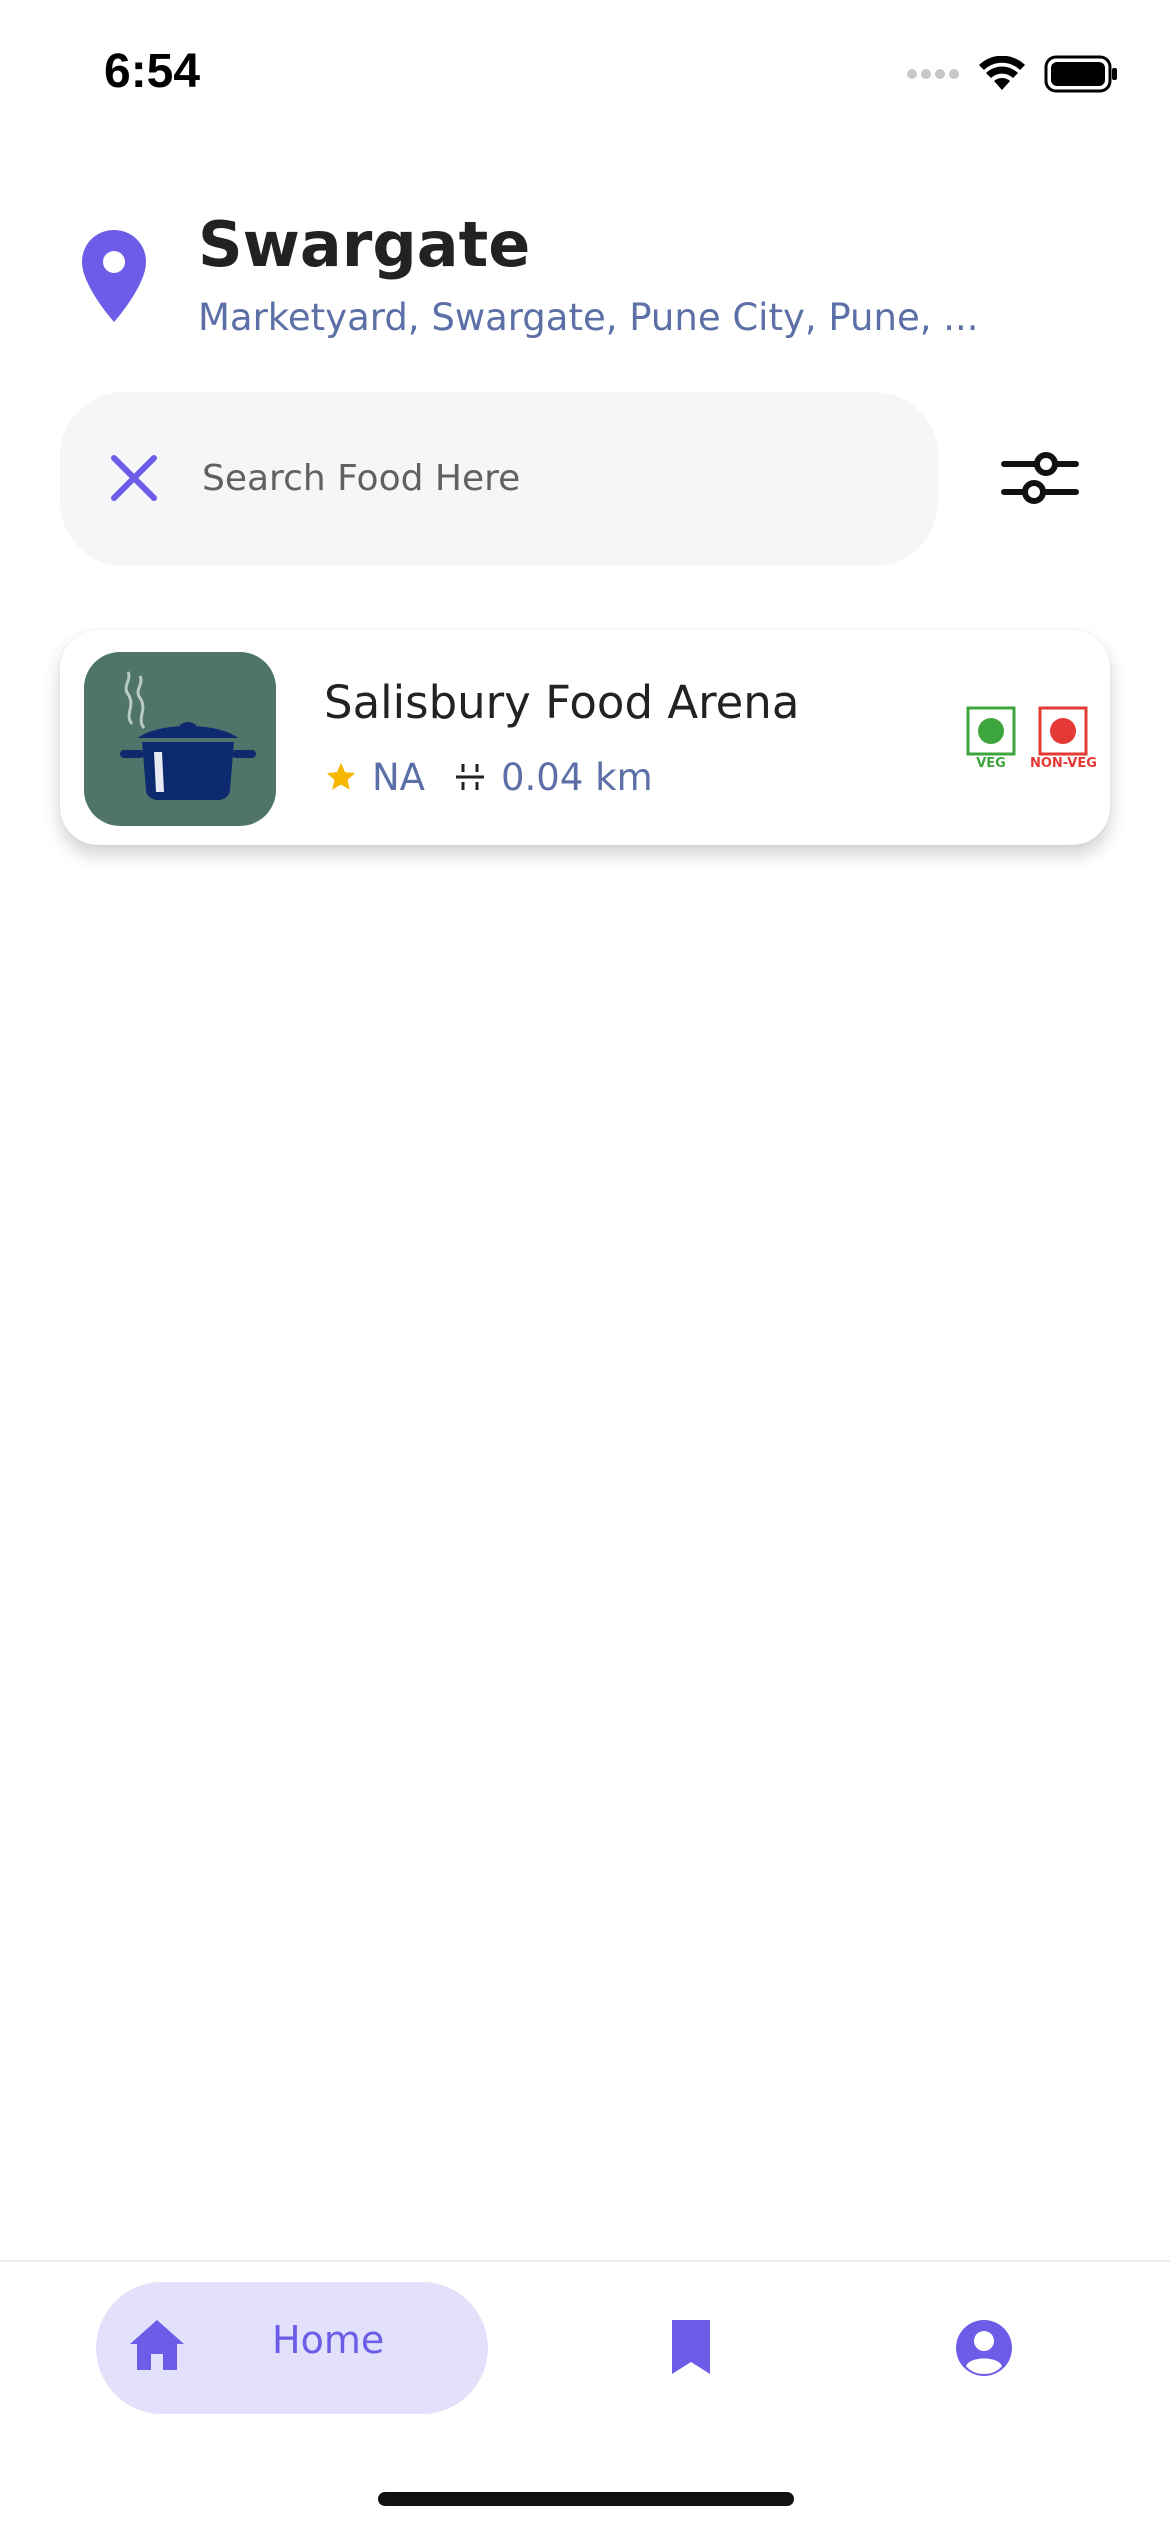 This screenshot has height=2532, width=1170. Describe the element at coordinates (470, 777) in the screenshot. I see `distance-icon` at that location.